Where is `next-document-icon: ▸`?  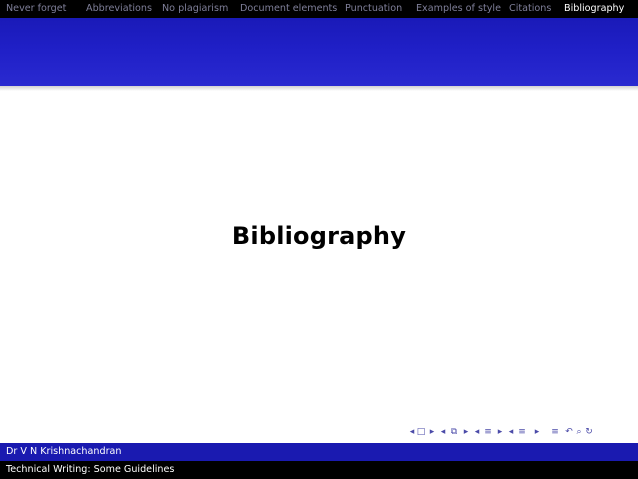
next-document-icon: ▸ is located at coordinates (537, 432).